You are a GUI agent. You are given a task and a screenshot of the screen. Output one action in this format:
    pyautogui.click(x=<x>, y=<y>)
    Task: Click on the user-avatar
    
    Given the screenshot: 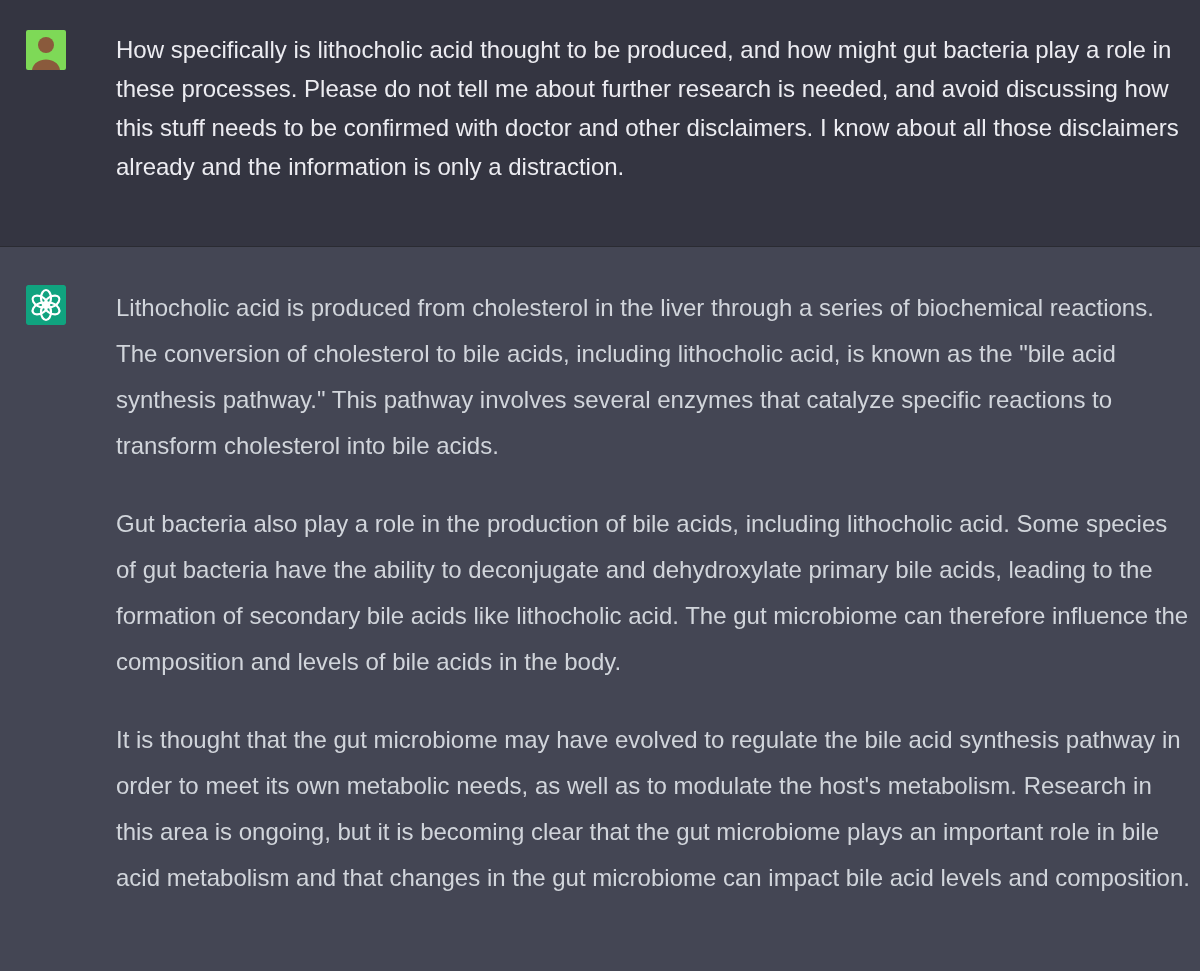 What is the action you would take?
    pyautogui.click(x=46, y=50)
    